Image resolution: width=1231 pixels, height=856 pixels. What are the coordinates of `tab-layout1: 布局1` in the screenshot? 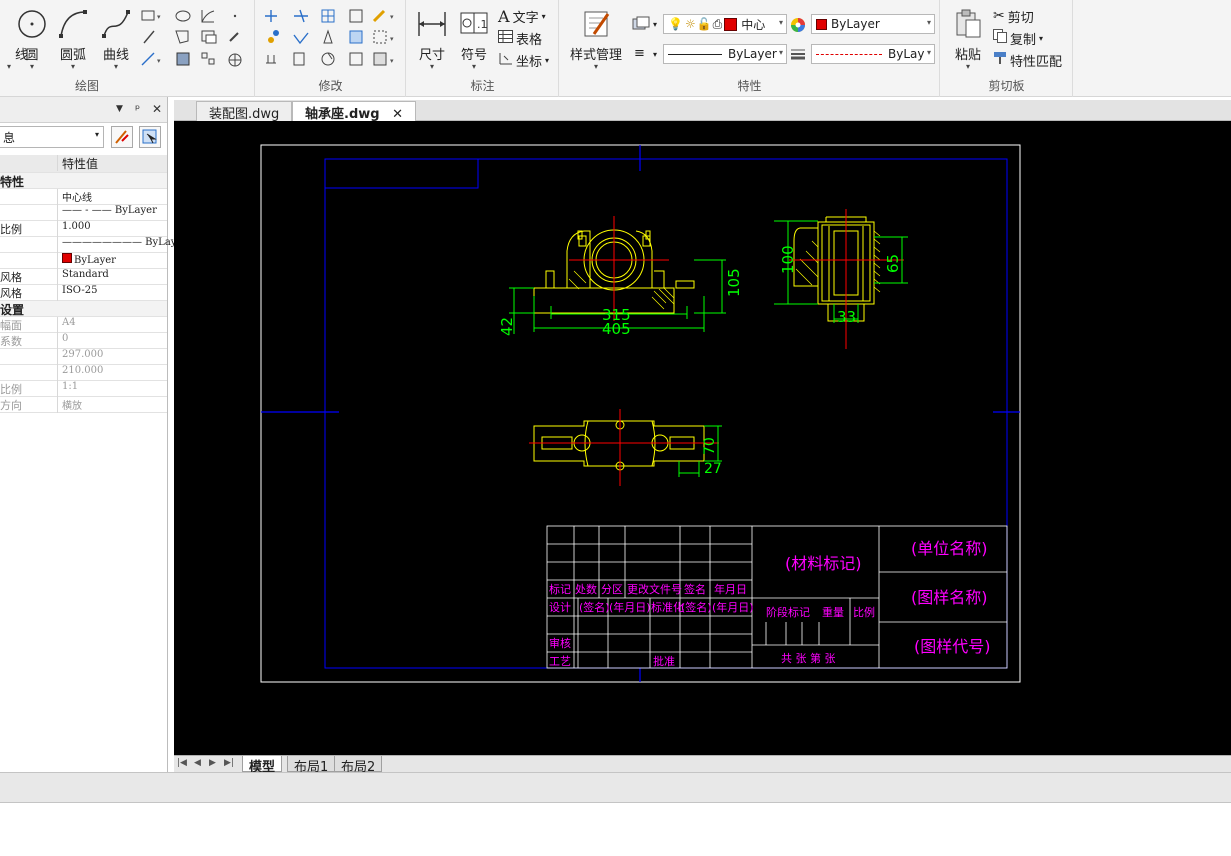 It's located at (311, 765).